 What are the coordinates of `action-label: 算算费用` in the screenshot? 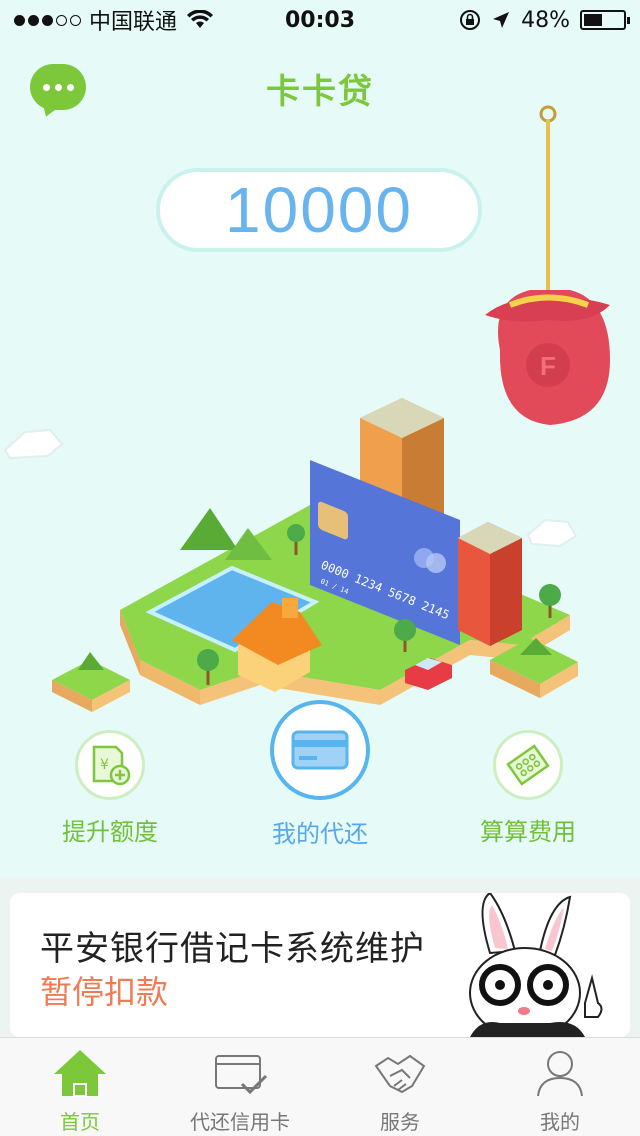 It's located at (528, 832).